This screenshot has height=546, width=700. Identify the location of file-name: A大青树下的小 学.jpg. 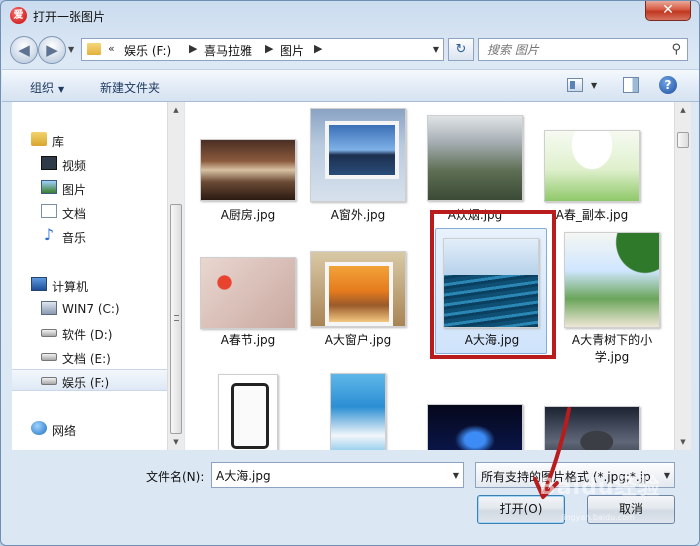
(612, 349).